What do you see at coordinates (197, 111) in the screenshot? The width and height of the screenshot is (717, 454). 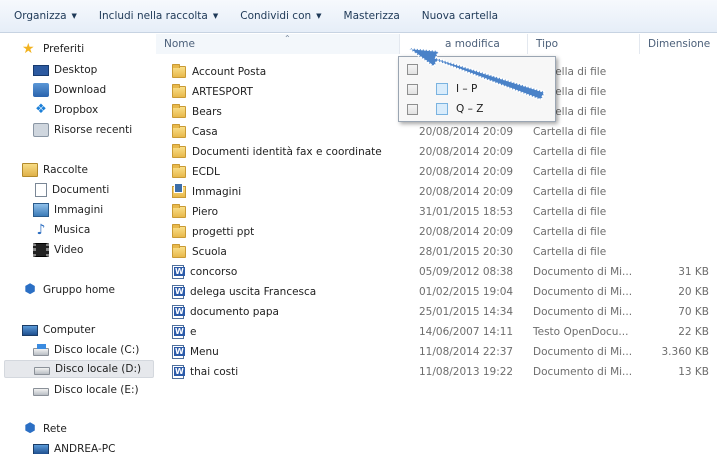 I see `file-name-cell: Bears` at bounding box center [197, 111].